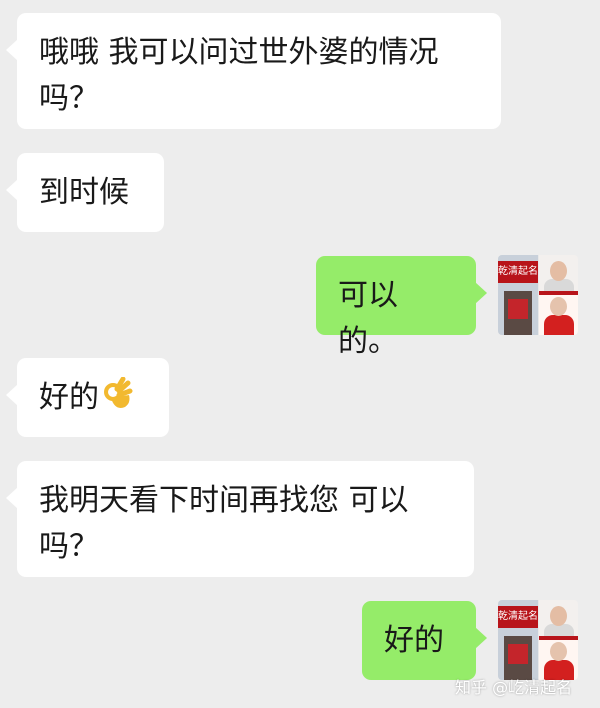  I want to click on message-text: 可以的。, so click(368, 318).